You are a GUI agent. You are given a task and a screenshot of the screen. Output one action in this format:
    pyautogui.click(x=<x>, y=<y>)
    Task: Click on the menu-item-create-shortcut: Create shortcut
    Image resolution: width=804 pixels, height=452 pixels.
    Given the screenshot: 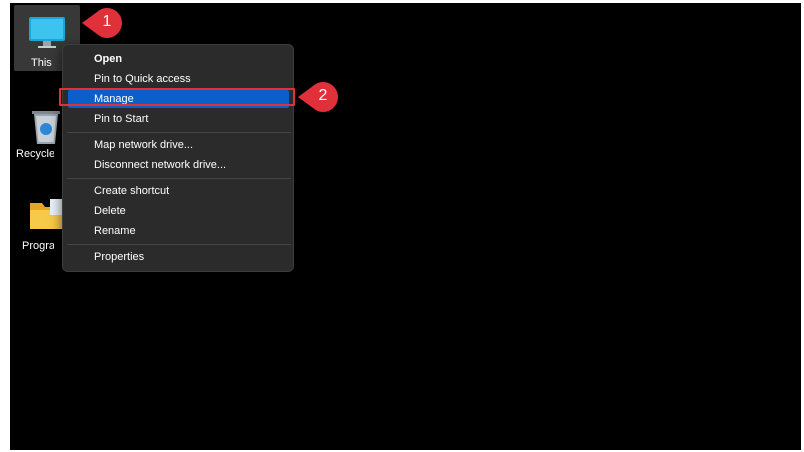 What is the action you would take?
    pyautogui.click(x=178, y=191)
    